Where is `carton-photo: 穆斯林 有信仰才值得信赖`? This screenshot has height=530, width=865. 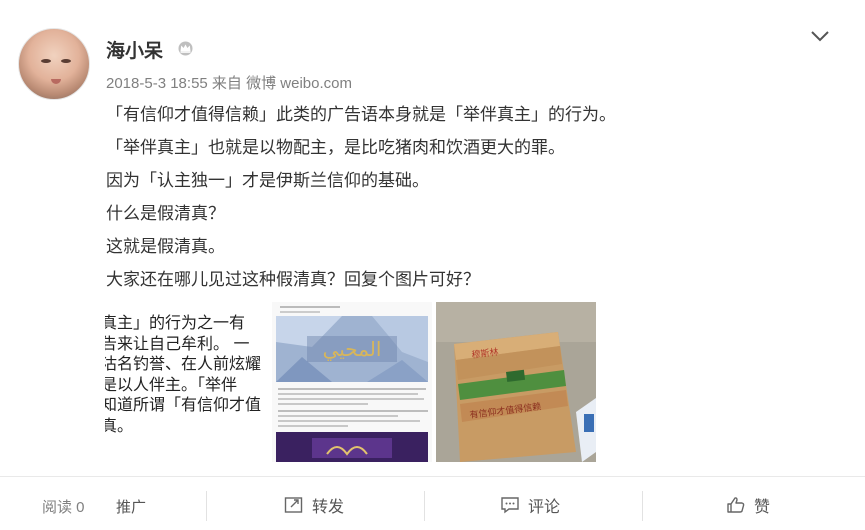
carton-photo: 穆斯林 有信仰才值得信赖 is located at coordinates (516, 382).